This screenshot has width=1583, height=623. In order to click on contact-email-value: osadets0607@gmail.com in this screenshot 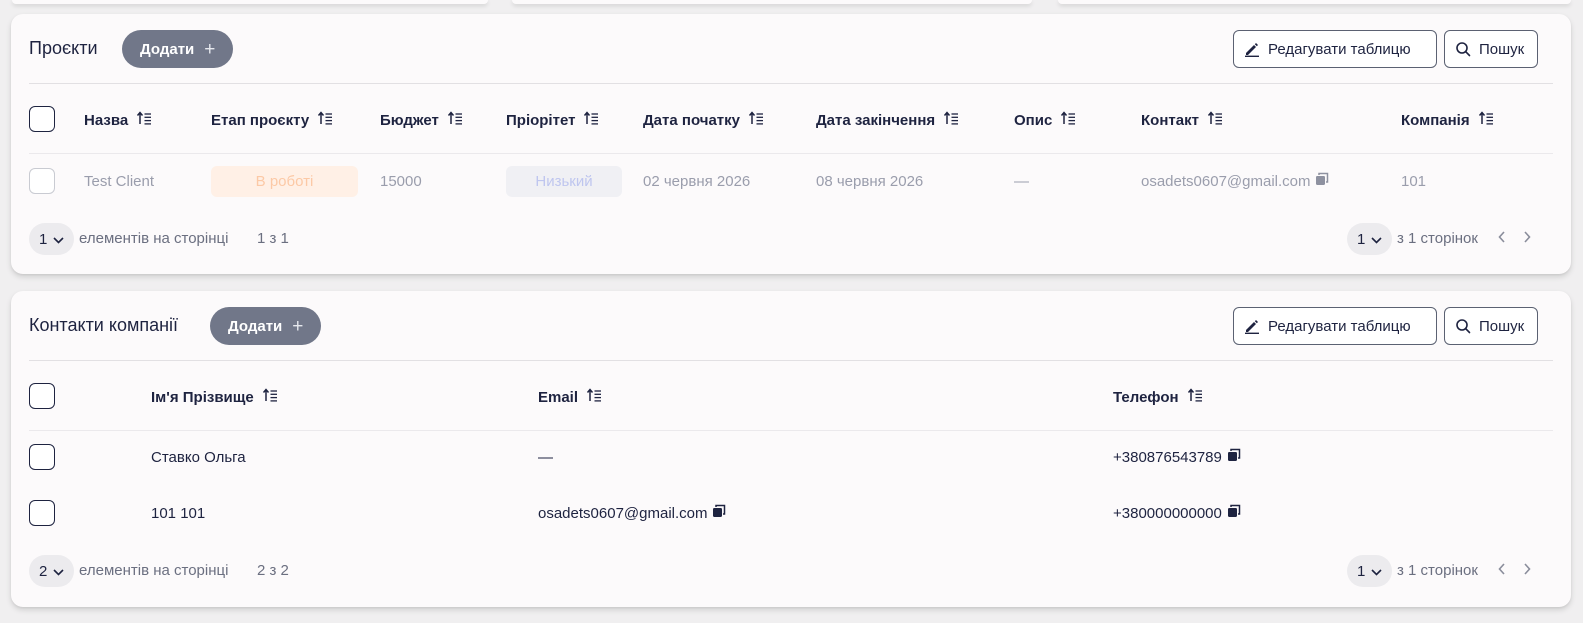, I will do `click(623, 513)`.